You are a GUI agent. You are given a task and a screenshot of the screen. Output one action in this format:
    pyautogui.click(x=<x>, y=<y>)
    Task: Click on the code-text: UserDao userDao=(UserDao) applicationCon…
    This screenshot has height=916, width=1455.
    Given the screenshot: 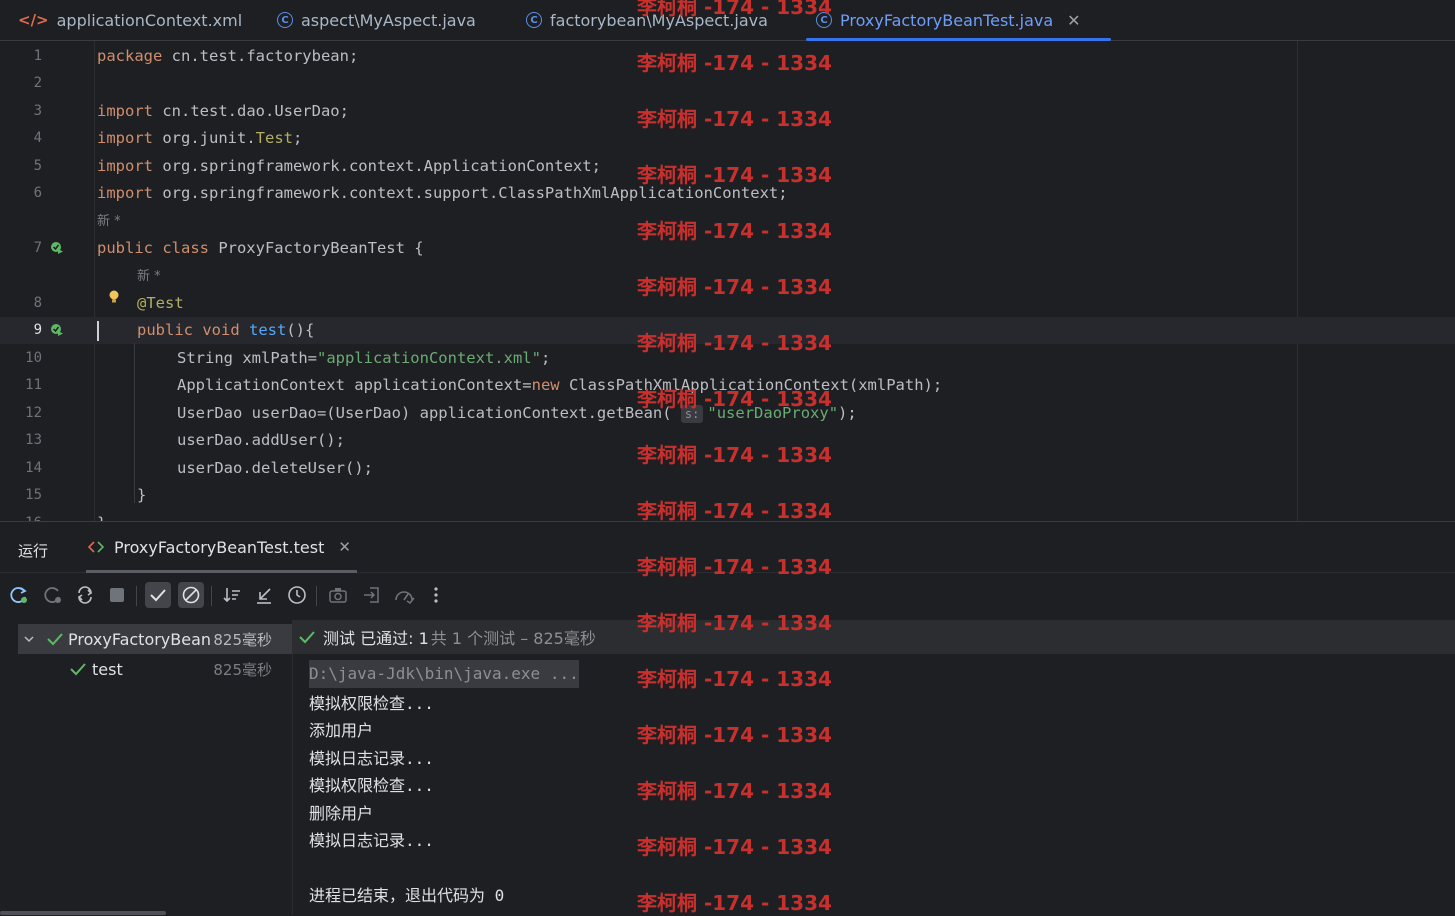 What is the action you would take?
    pyautogui.click(x=517, y=413)
    